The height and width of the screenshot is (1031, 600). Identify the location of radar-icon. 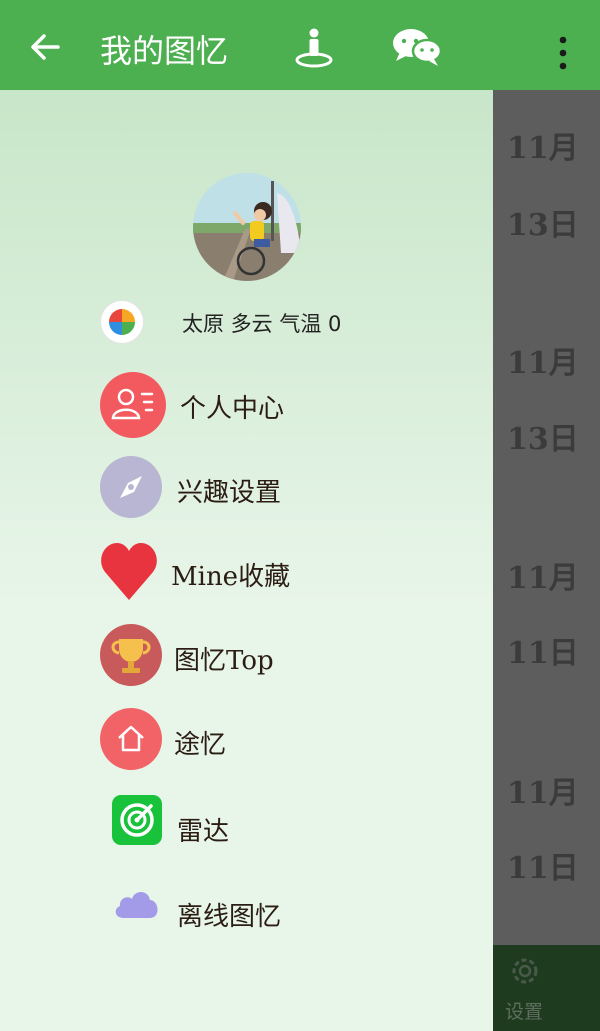
(137, 820).